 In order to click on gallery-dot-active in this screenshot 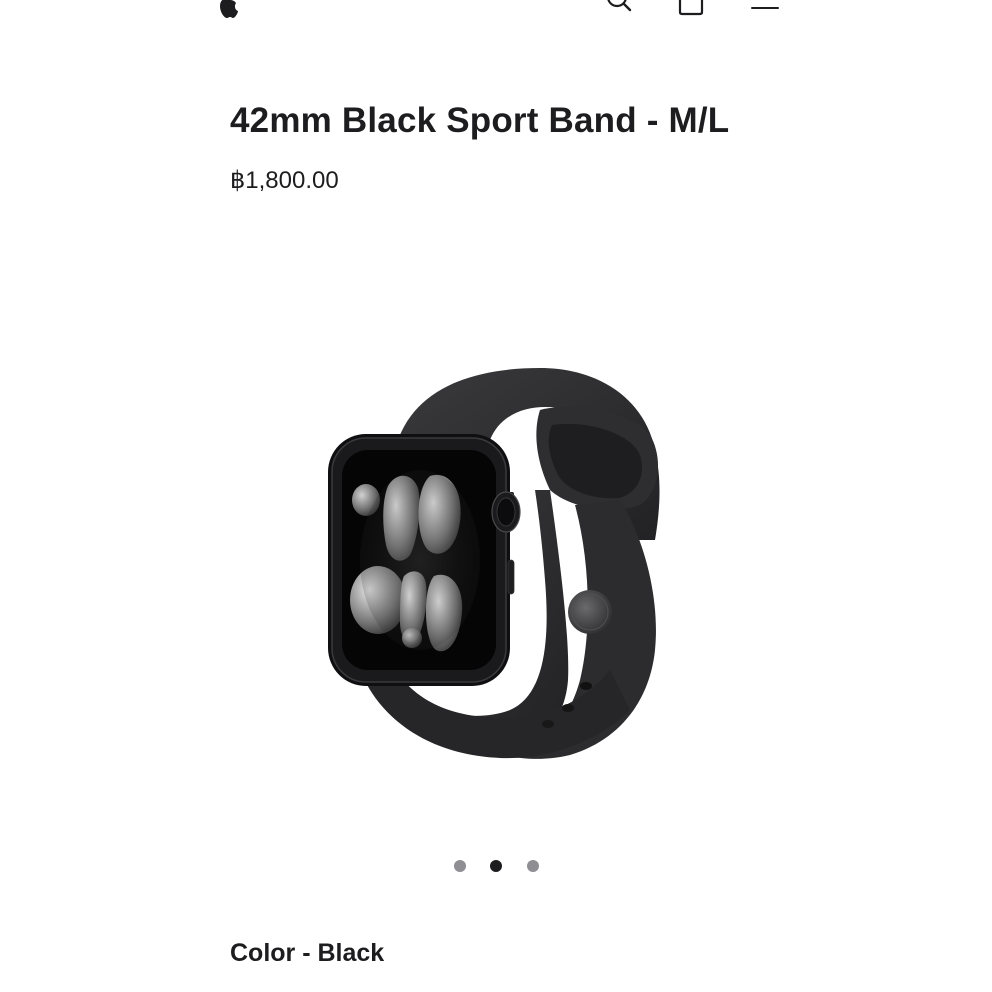, I will do `click(496, 866)`.